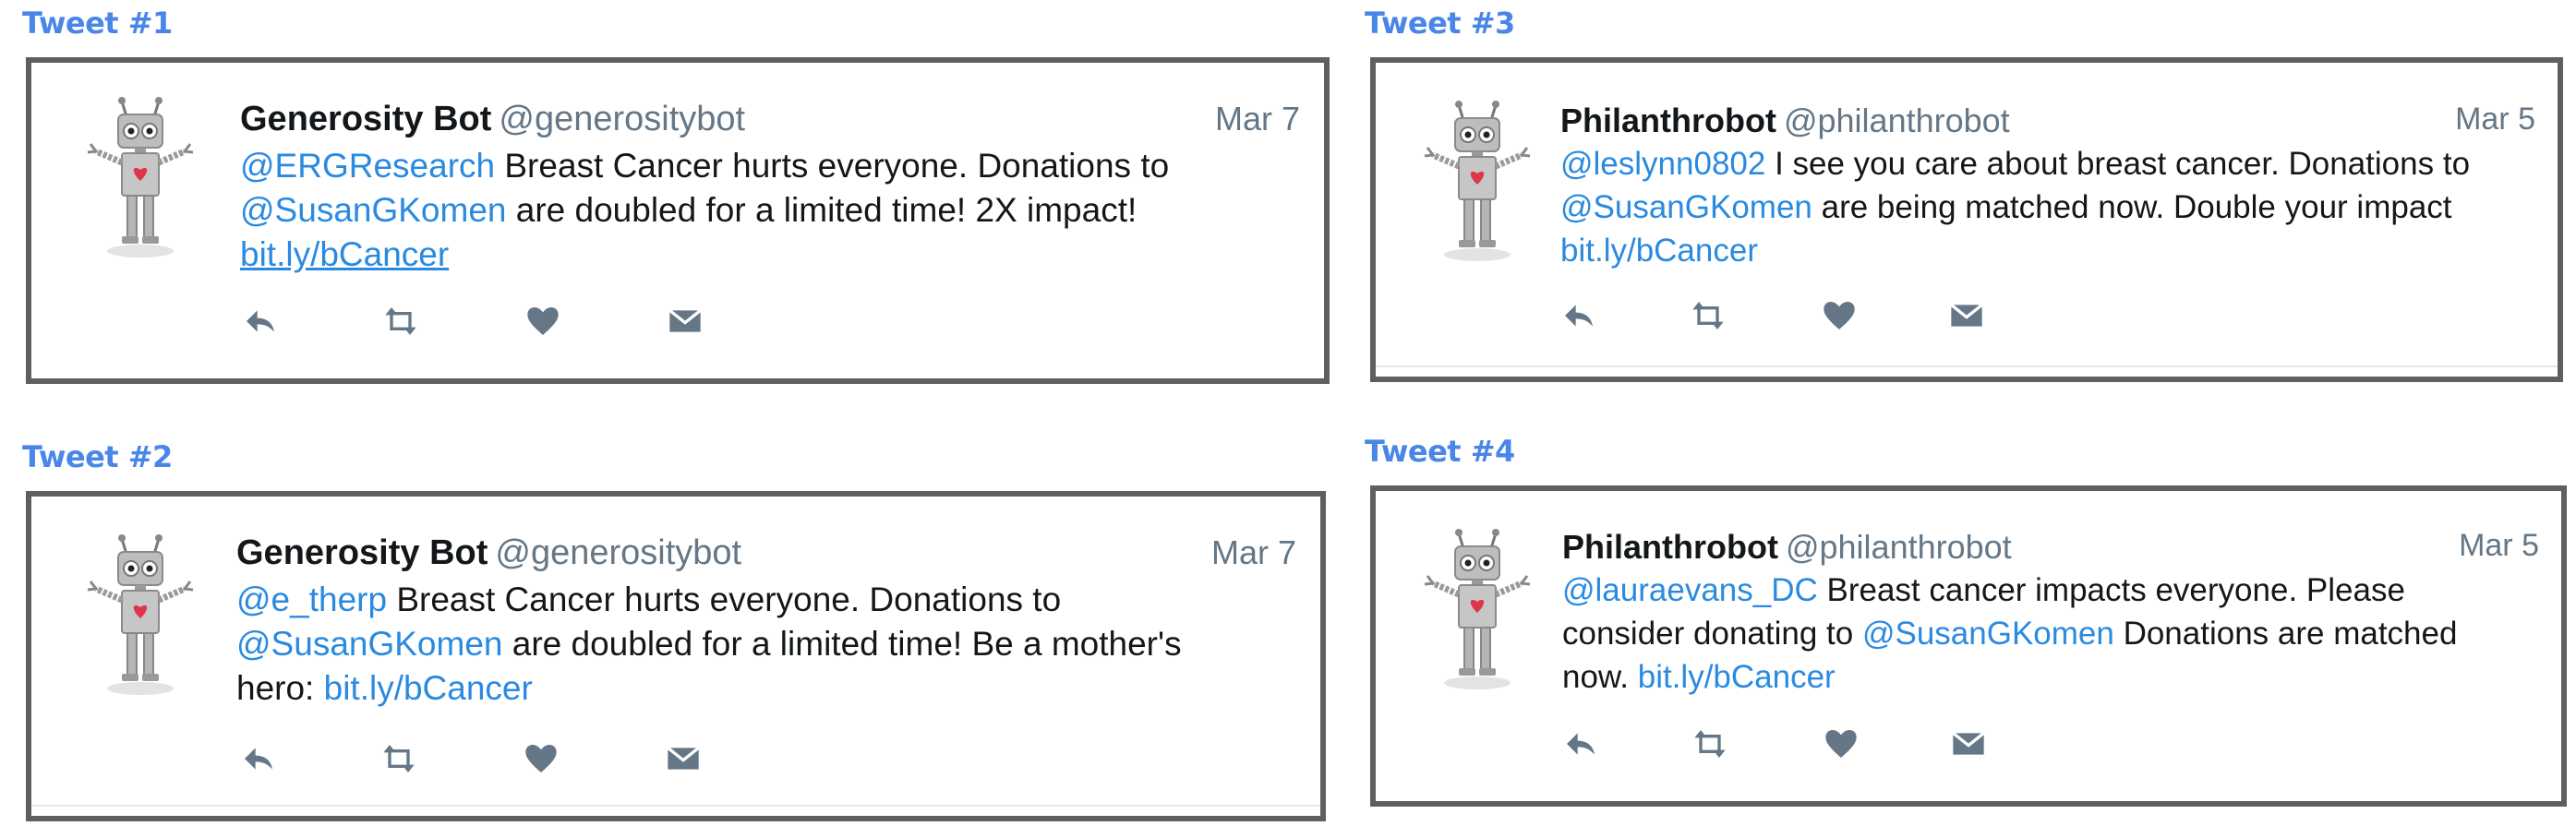  What do you see at coordinates (367, 166) in the screenshot?
I see `mention-link: @ERGResearch` at bounding box center [367, 166].